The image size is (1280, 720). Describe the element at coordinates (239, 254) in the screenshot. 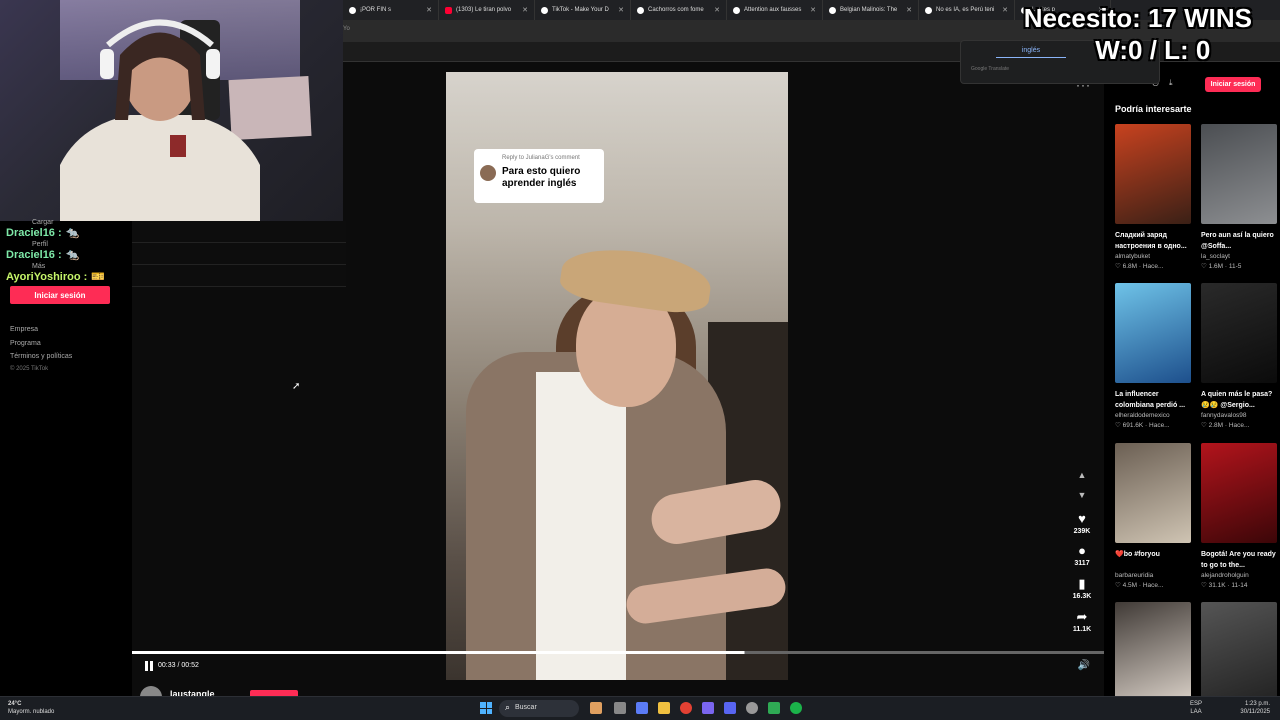

I see `left-strip` at that location.